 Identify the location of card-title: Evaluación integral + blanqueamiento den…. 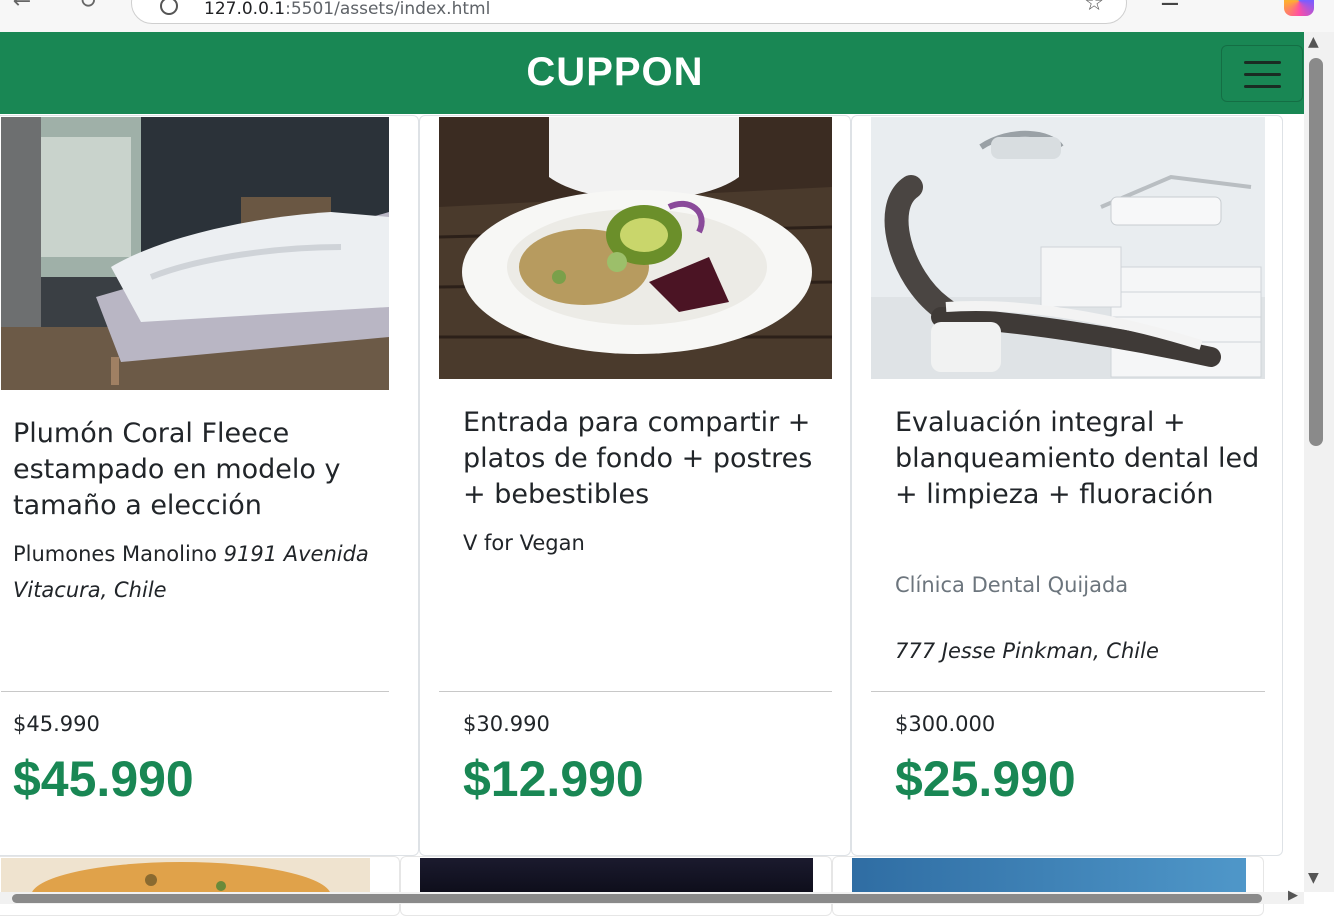
(1080, 459).